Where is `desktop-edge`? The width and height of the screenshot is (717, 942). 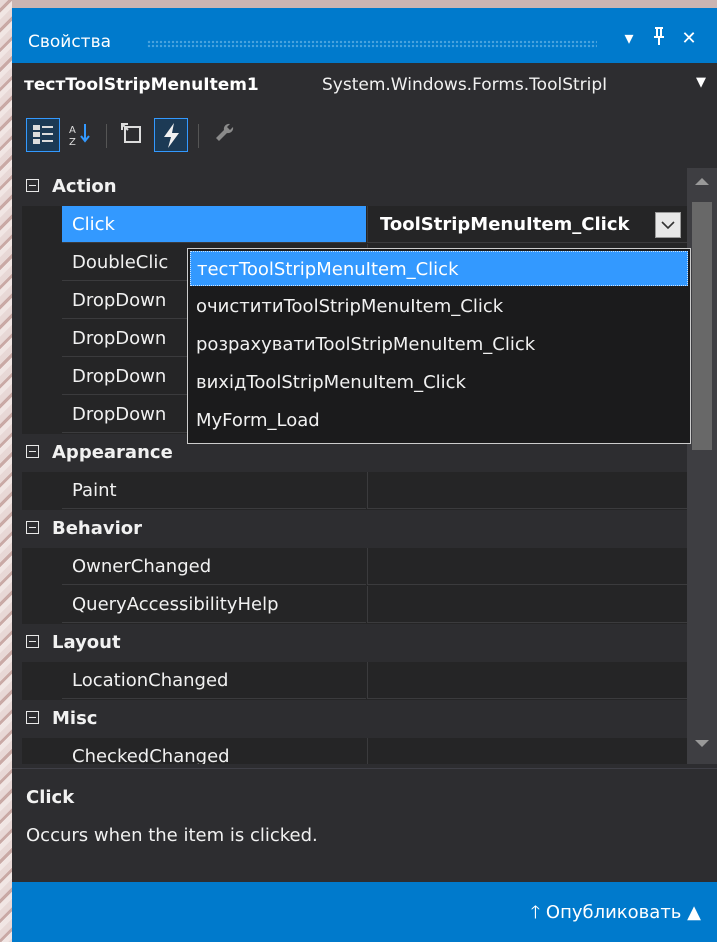 desktop-edge is located at coordinates (6, 471).